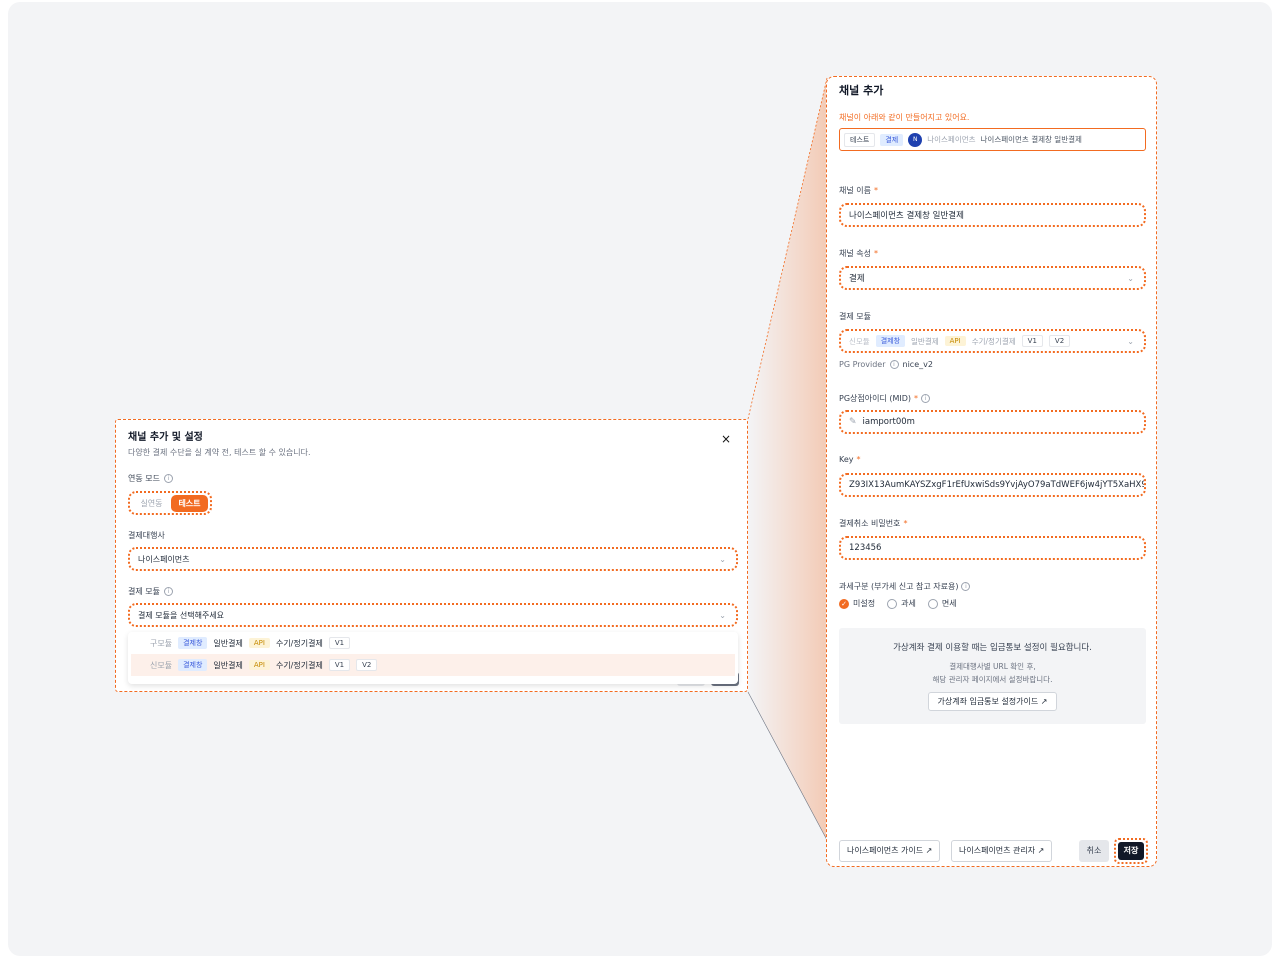 The height and width of the screenshot is (963, 1280). Describe the element at coordinates (189, 503) in the screenshot. I see `mode-option-test: 테스트` at that location.